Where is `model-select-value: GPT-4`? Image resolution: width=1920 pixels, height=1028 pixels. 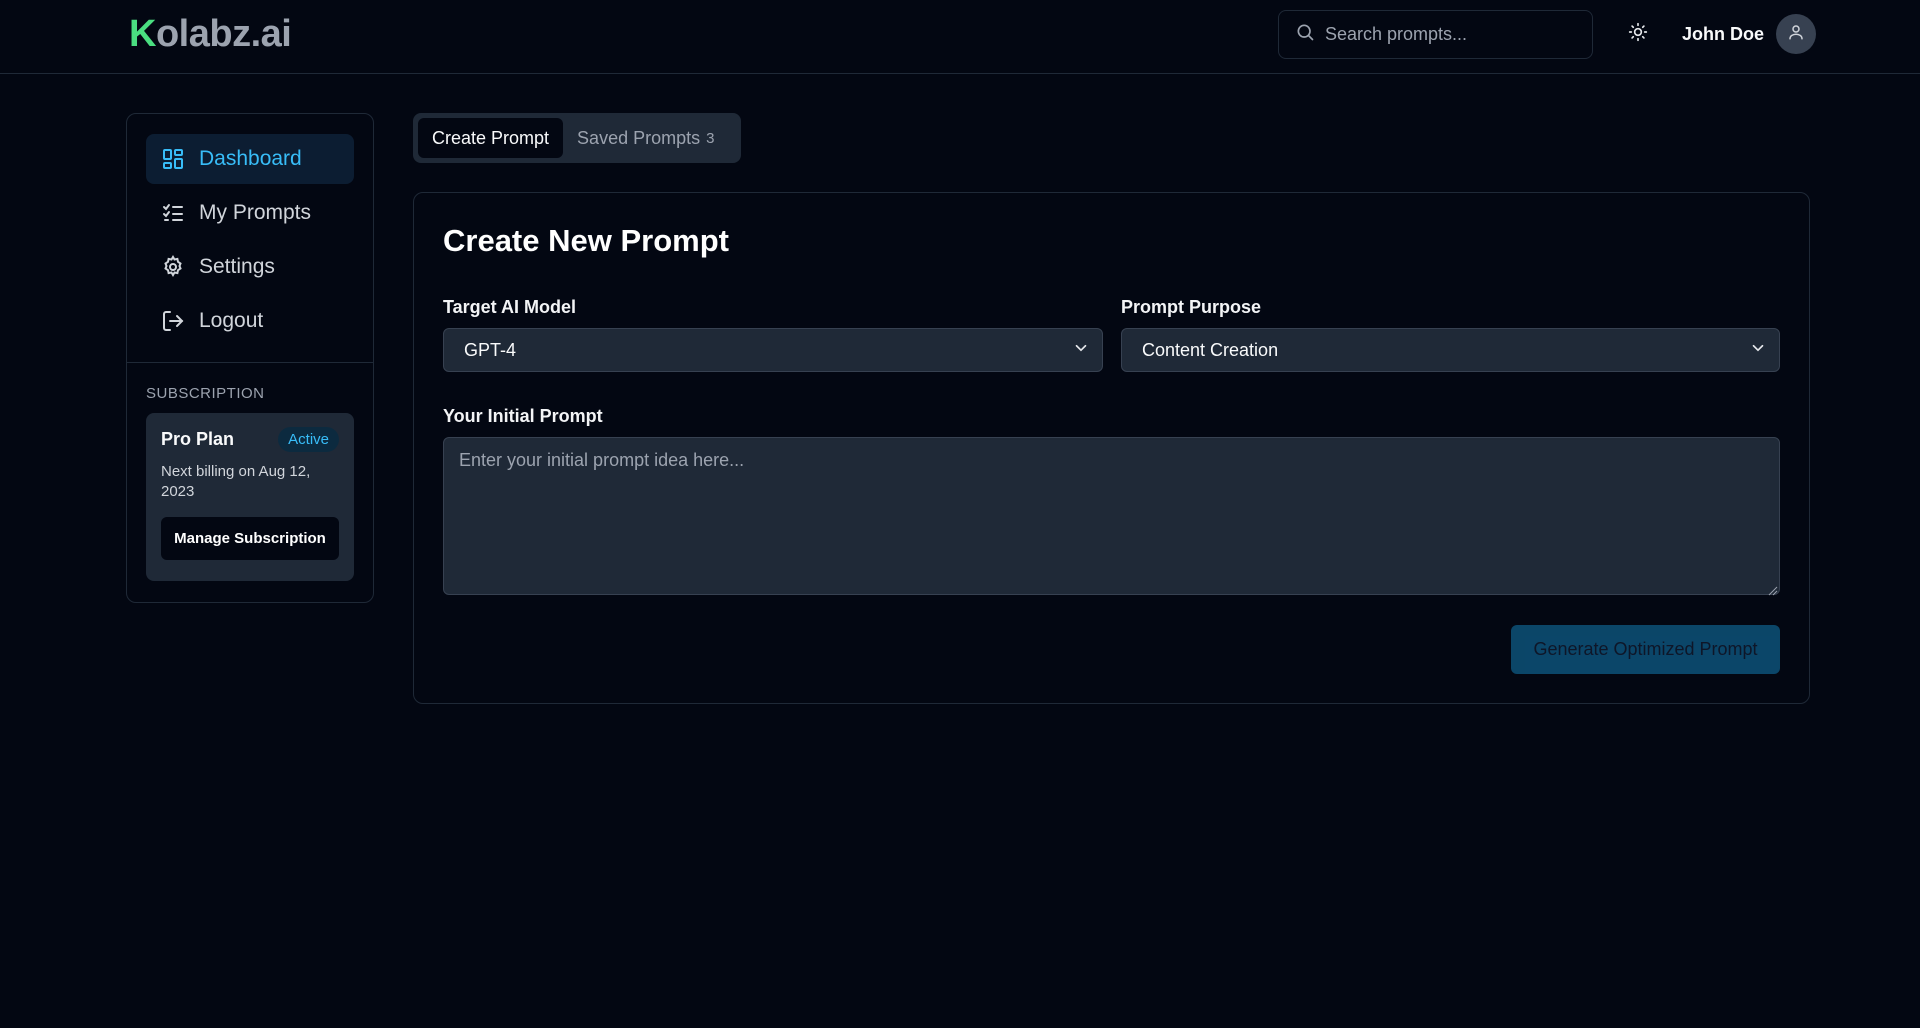 model-select-value: GPT-4 is located at coordinates (490, 349).